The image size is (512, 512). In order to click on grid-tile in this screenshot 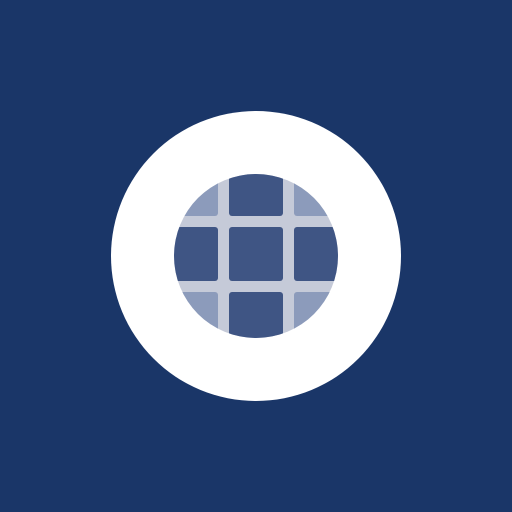, I will do `click(256, 254)`.